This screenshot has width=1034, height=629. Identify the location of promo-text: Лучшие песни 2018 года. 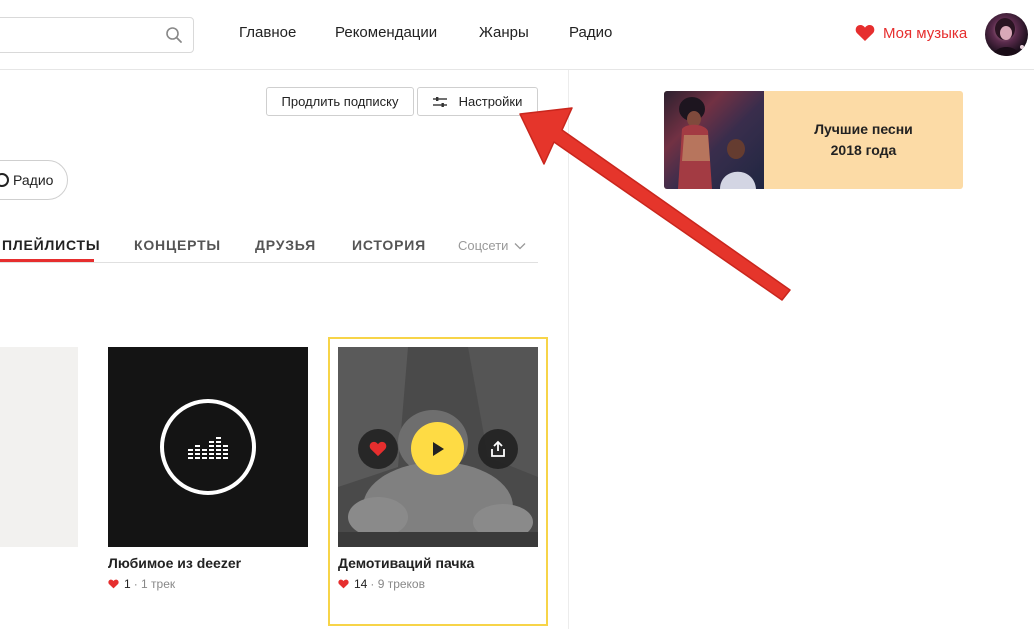
(863, 140).